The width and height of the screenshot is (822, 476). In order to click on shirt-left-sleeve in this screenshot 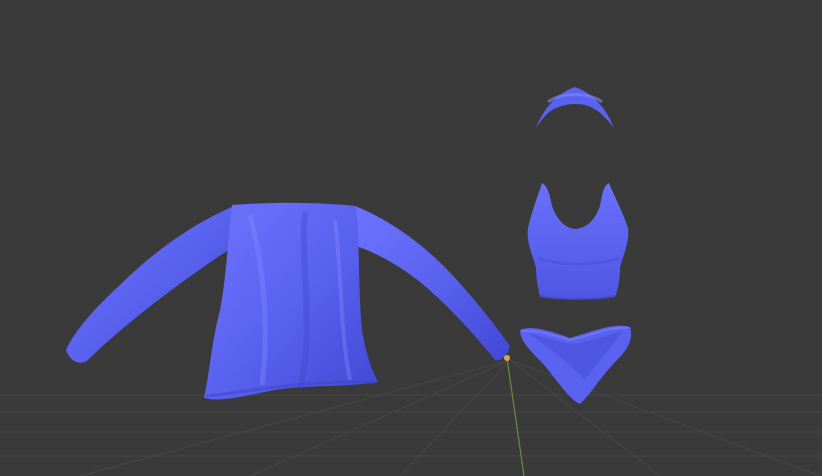, I will do `click(149, 285)`.